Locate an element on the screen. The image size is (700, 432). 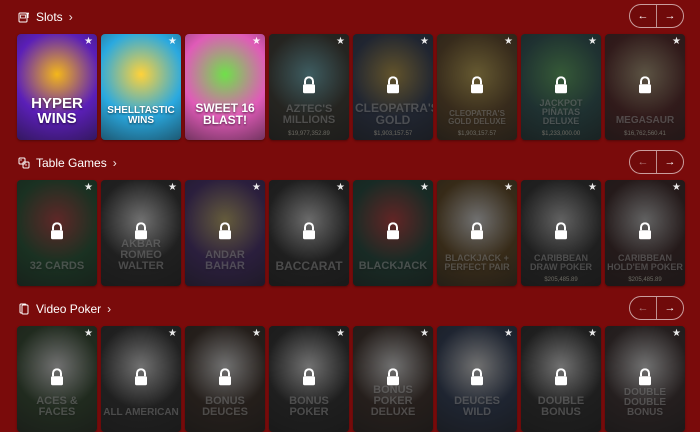
game-tile: MEGASAUR$16,762,560.41★ is located at coordinates (645, 87).